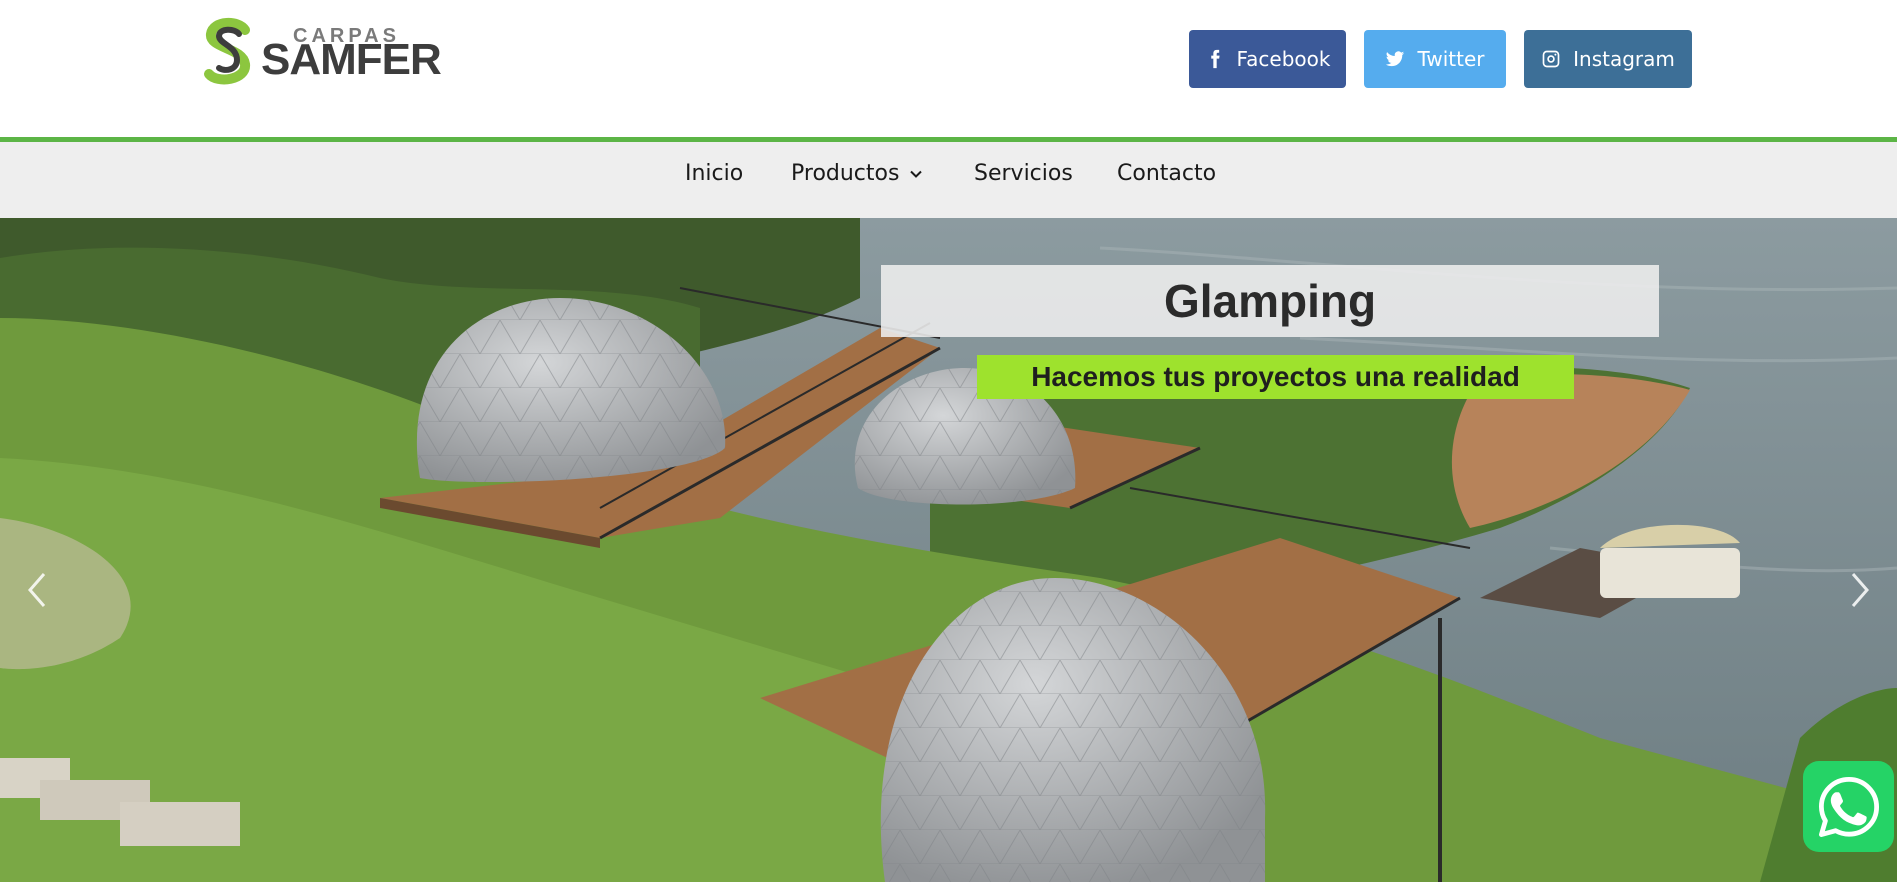 The image size is (1897, 882). I want to click on nav-item-label: Inicio, so click(714, 173).